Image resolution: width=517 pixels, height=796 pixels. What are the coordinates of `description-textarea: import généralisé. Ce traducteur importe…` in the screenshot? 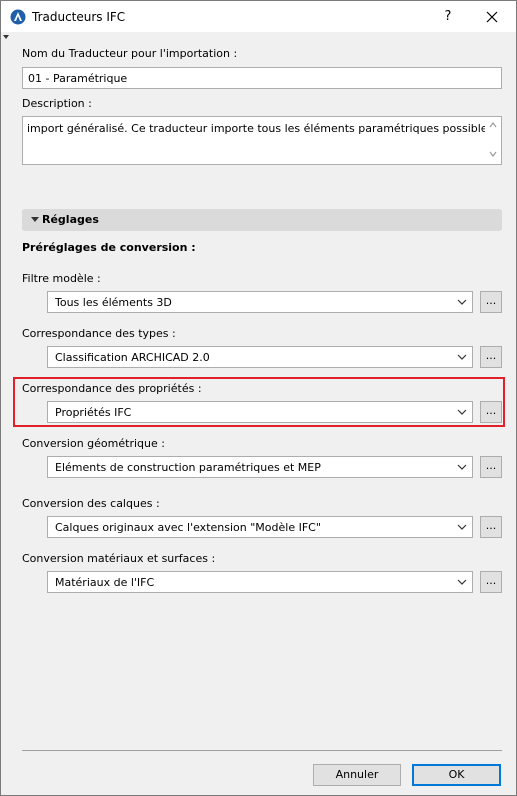 It's located at (262, 140).